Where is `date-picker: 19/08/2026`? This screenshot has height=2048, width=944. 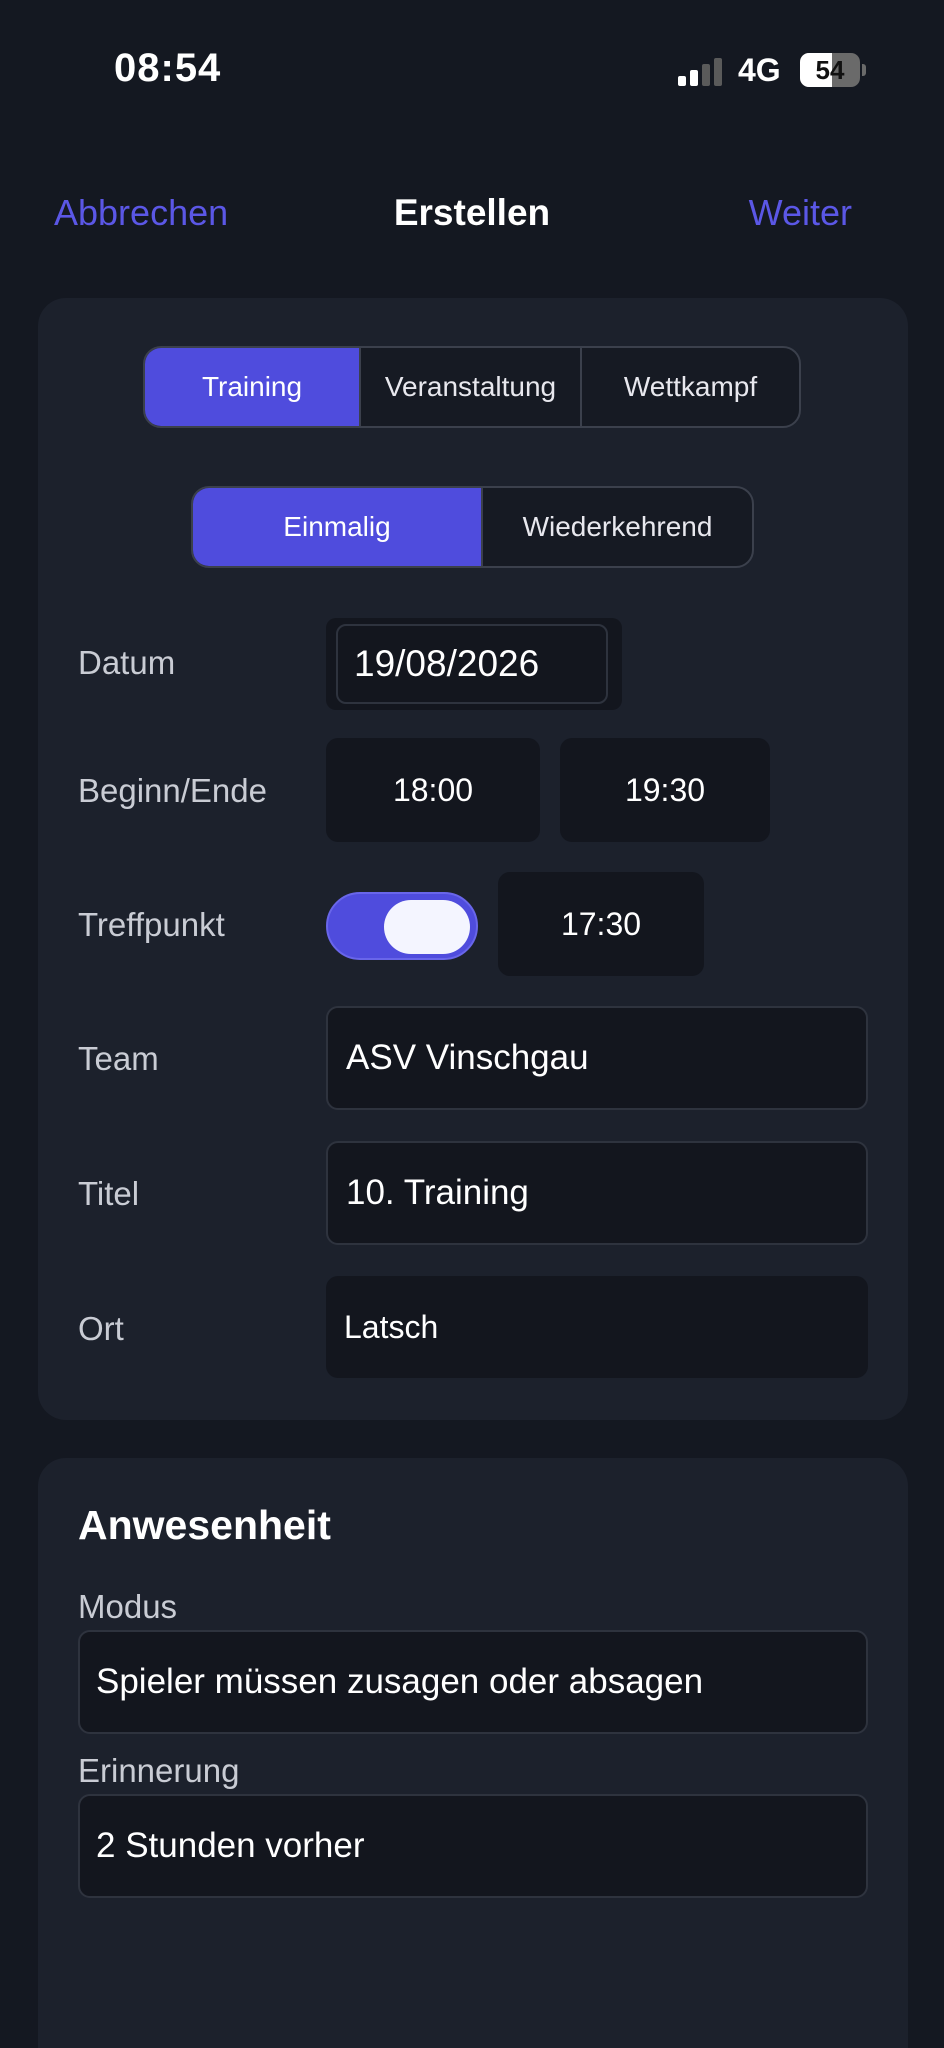
date-picker: 19/08/2026 is located at coordinates (474, 664).